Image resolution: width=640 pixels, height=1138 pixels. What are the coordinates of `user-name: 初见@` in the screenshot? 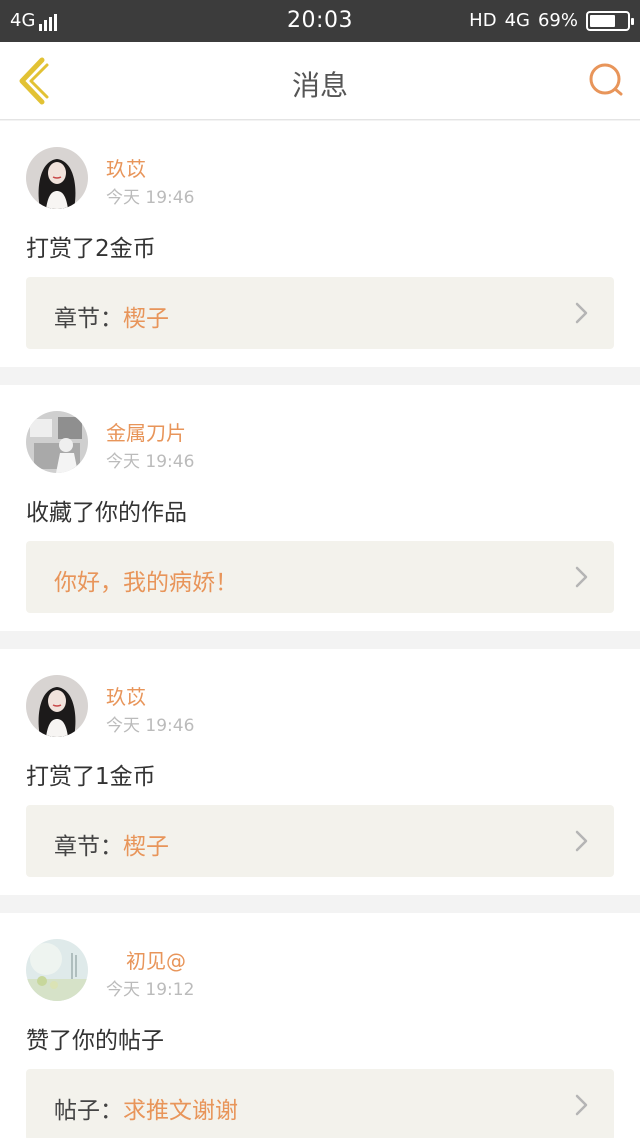 It's located at (156, 959).